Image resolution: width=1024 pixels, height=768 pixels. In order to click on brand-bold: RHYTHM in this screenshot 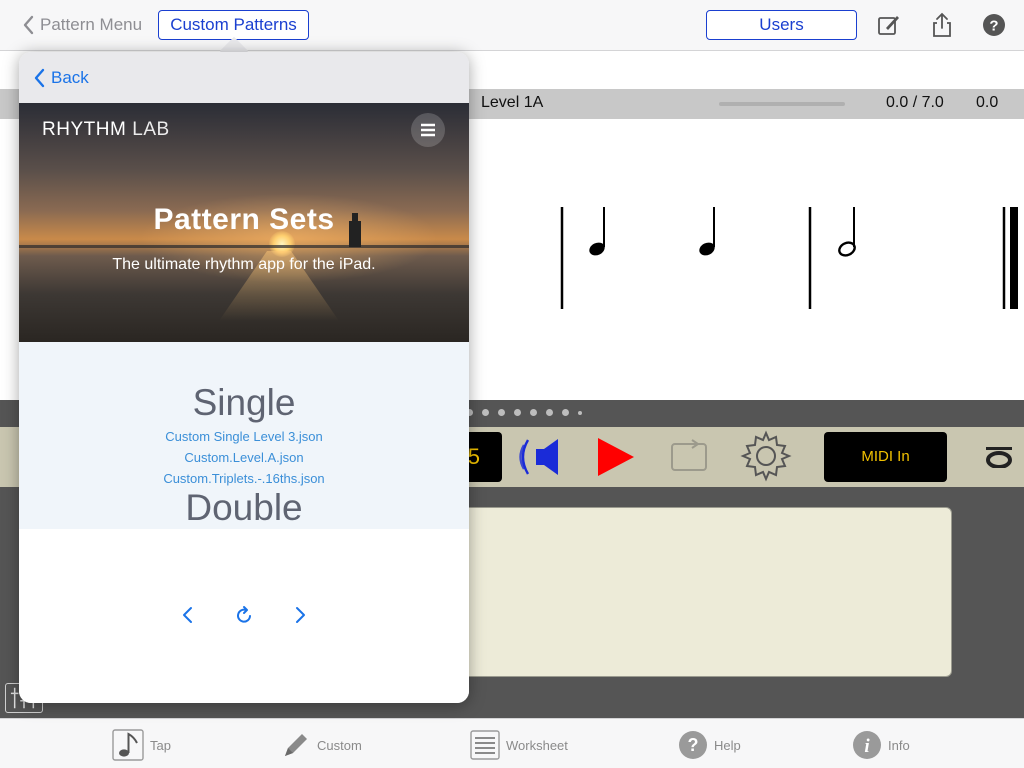, I will do `click(84, 129)`.